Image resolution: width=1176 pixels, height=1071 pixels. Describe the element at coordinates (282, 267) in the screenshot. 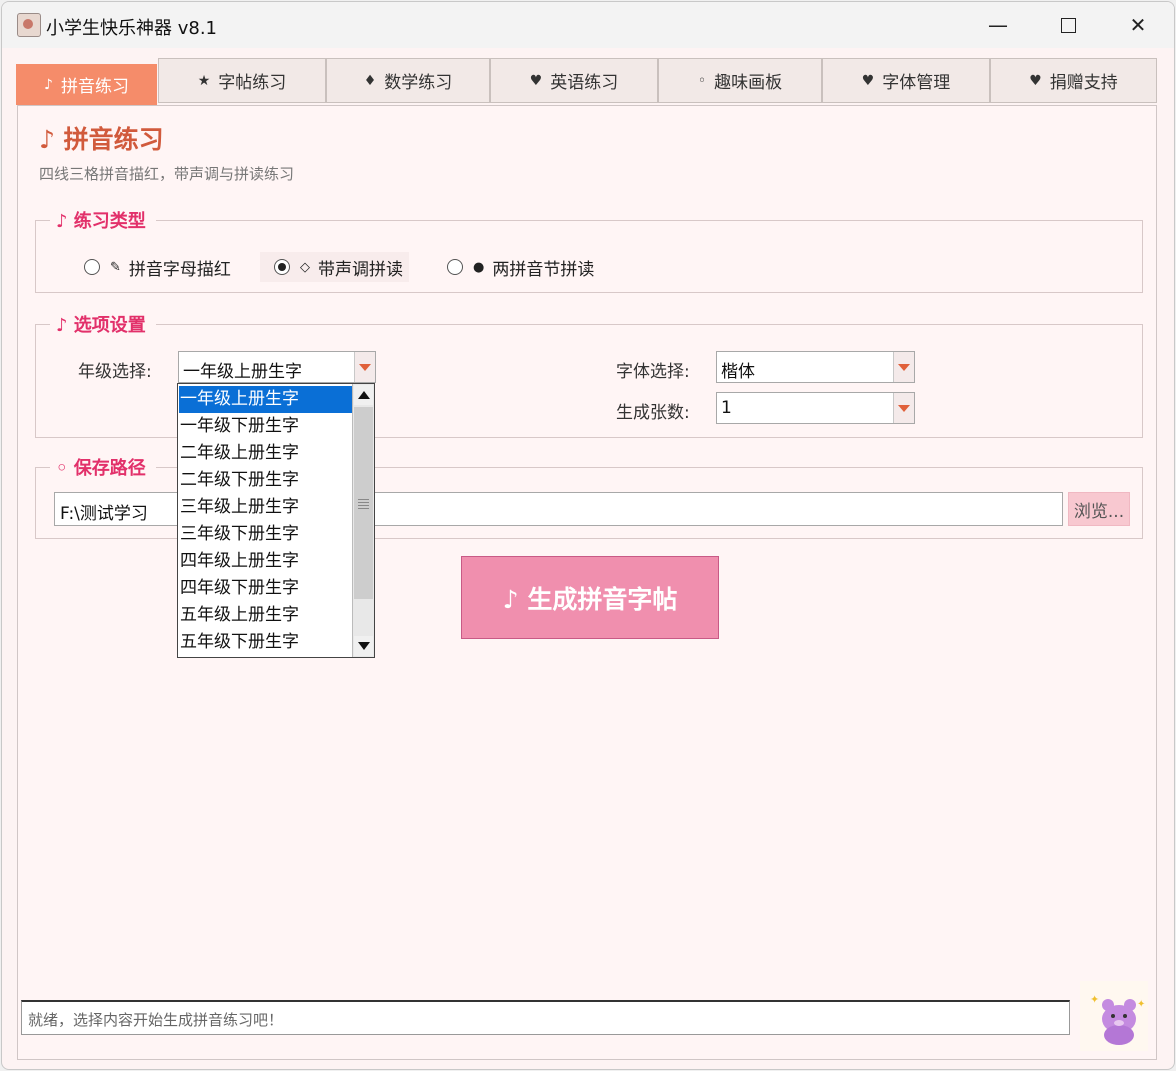

I see `radio-checked-icon` at that location.